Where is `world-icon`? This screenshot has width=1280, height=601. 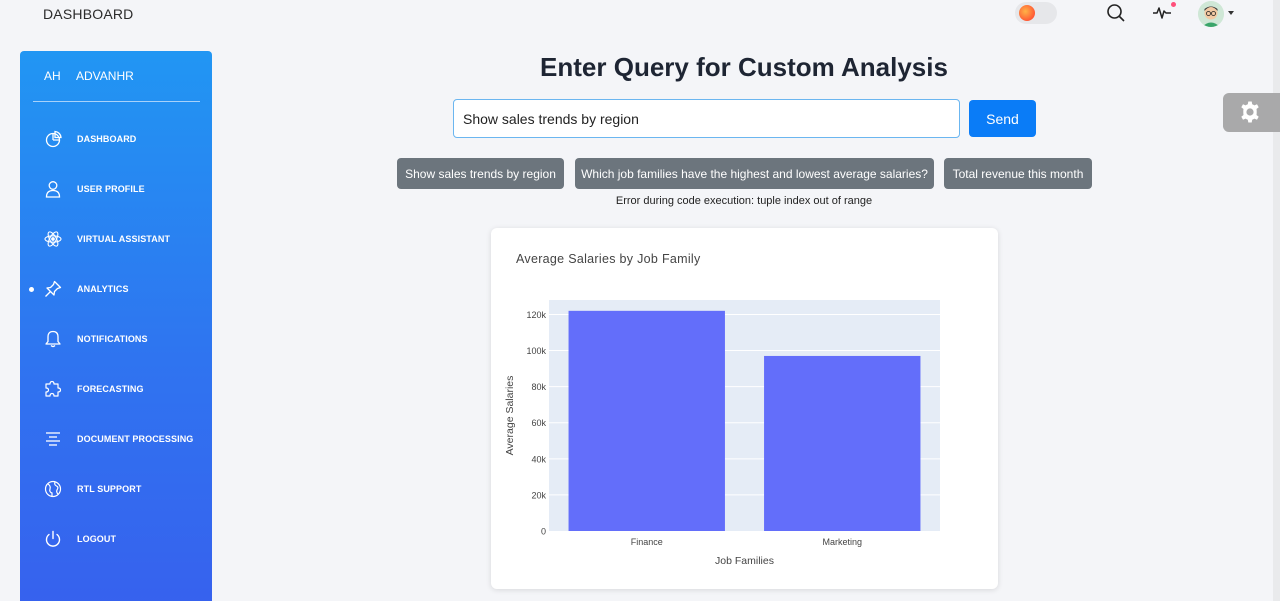
world-icon is located at coordinates (53, 489).